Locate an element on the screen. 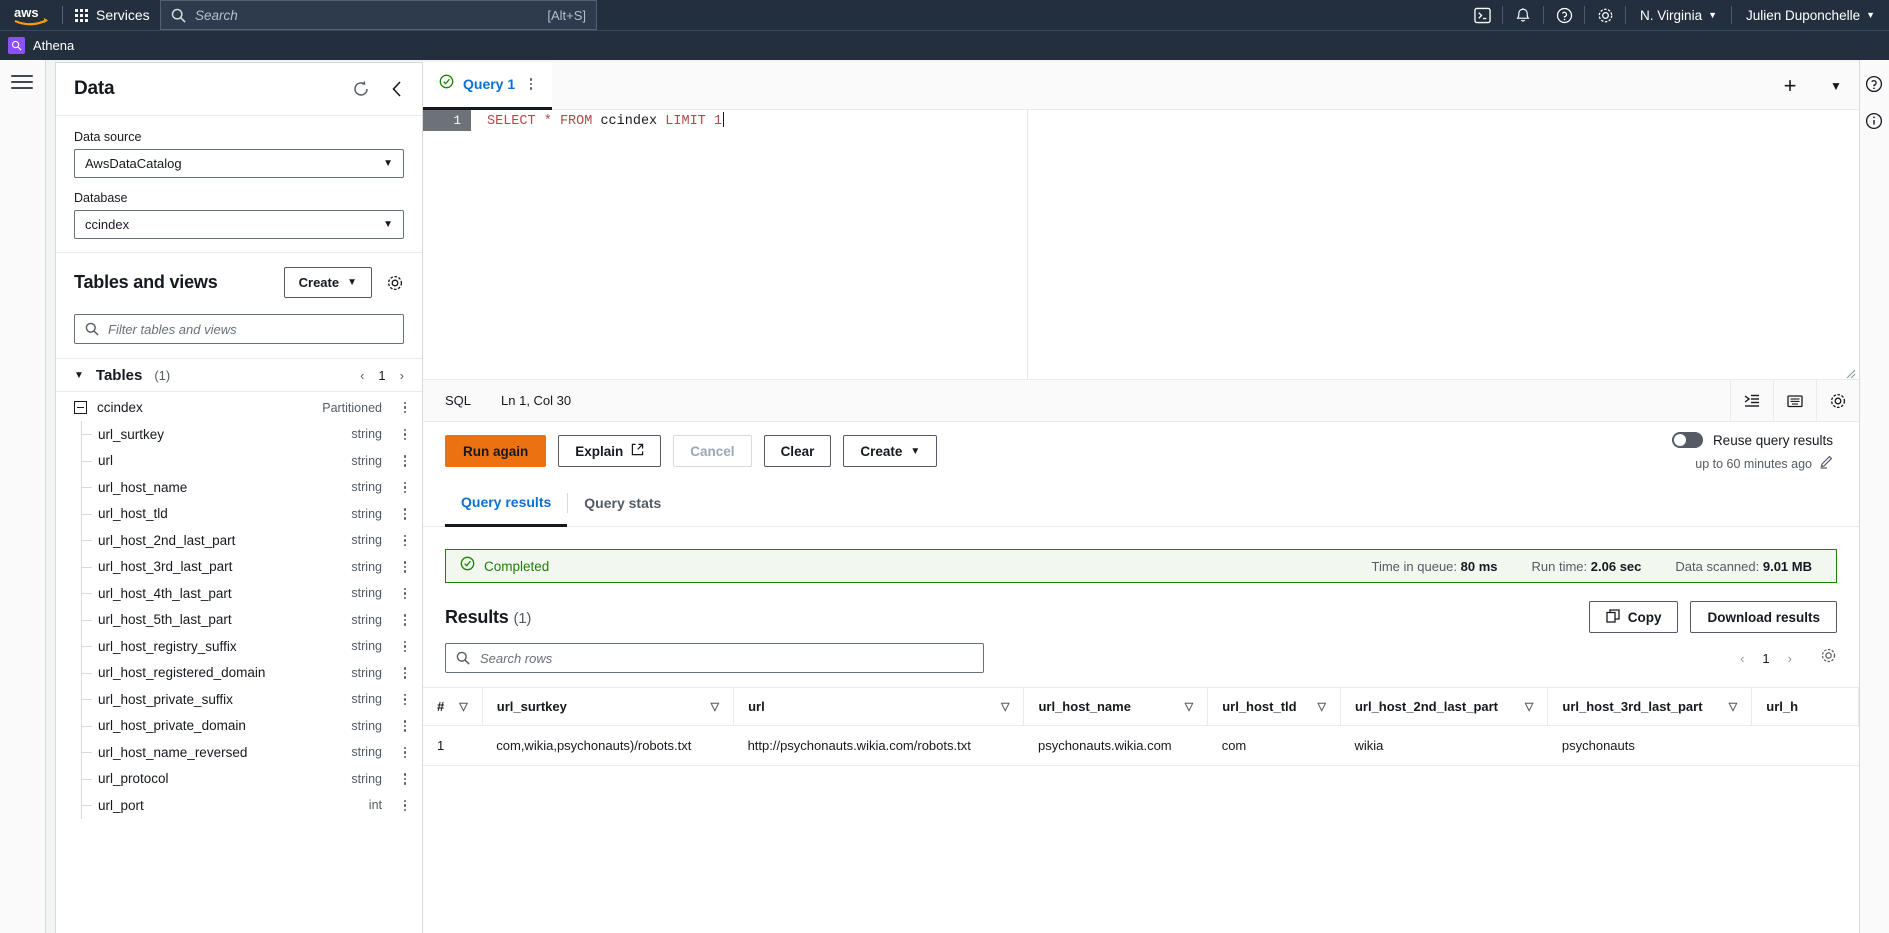 Image resolution: width=1889 pixels, height=933 pixels. region-selector: N. Virginia ▼ is located at coordinates (1678, 15).